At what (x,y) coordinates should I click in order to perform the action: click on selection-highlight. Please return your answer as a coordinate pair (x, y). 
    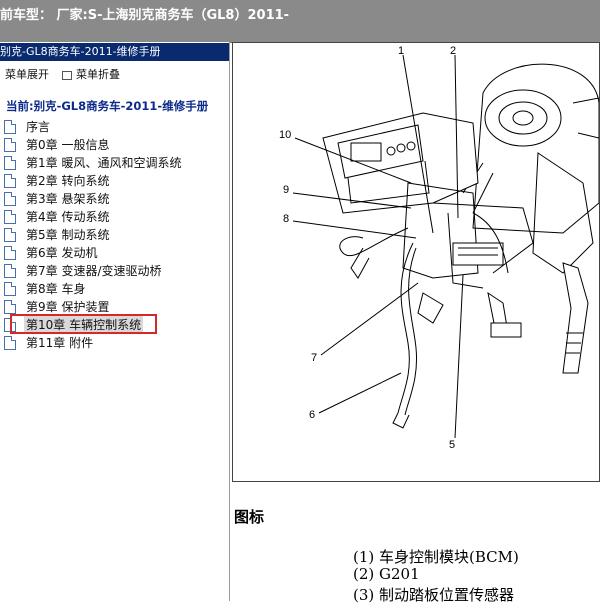
    Looking at the image, I should click on (83, 324).